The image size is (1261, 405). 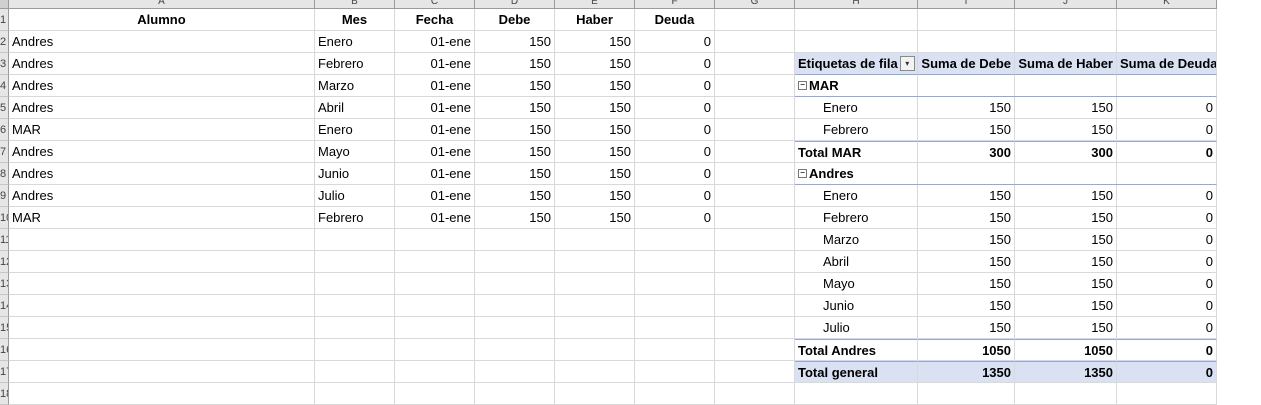 I want to click on pivot-subtotal-label: Total Andres, so click(x=856, y=350).